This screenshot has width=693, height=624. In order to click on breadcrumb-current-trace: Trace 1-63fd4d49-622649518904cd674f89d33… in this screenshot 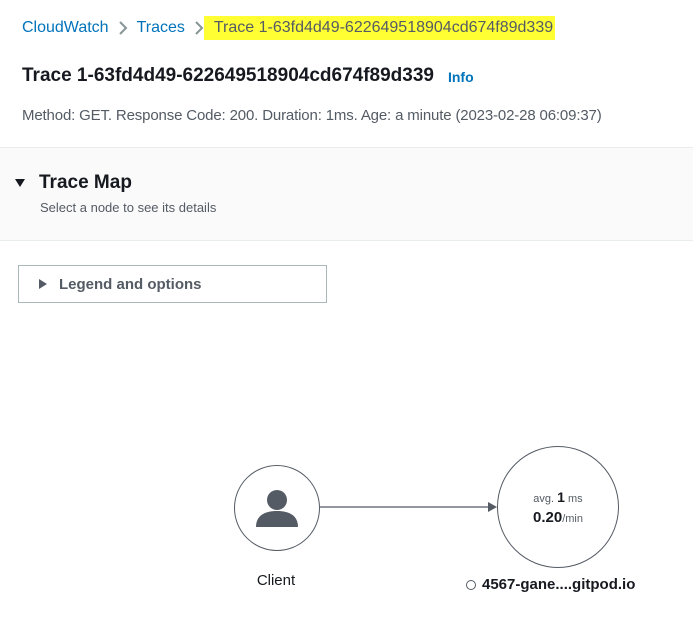, I will do `click(379, 28)`.